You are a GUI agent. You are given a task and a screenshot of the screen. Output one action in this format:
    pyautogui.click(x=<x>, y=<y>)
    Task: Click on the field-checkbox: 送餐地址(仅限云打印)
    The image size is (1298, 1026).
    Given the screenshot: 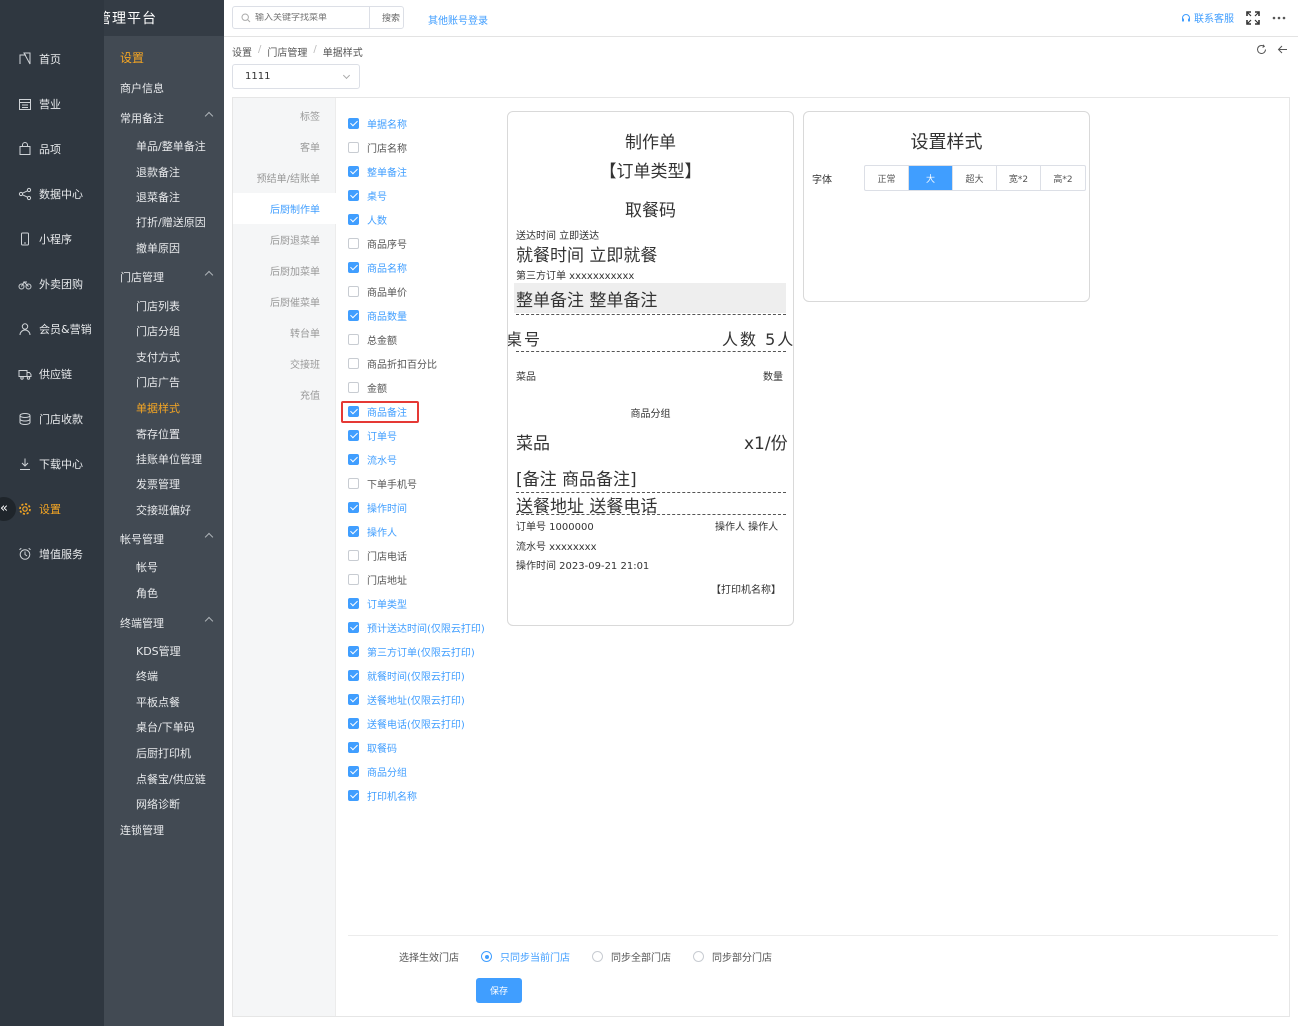 What is the action you would take?
    pyautogui.click(x=406, y=699)
    